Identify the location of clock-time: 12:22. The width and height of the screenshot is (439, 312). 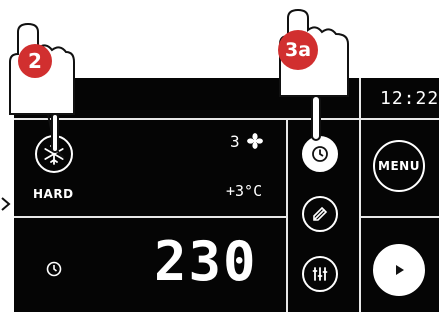
(409, 98).